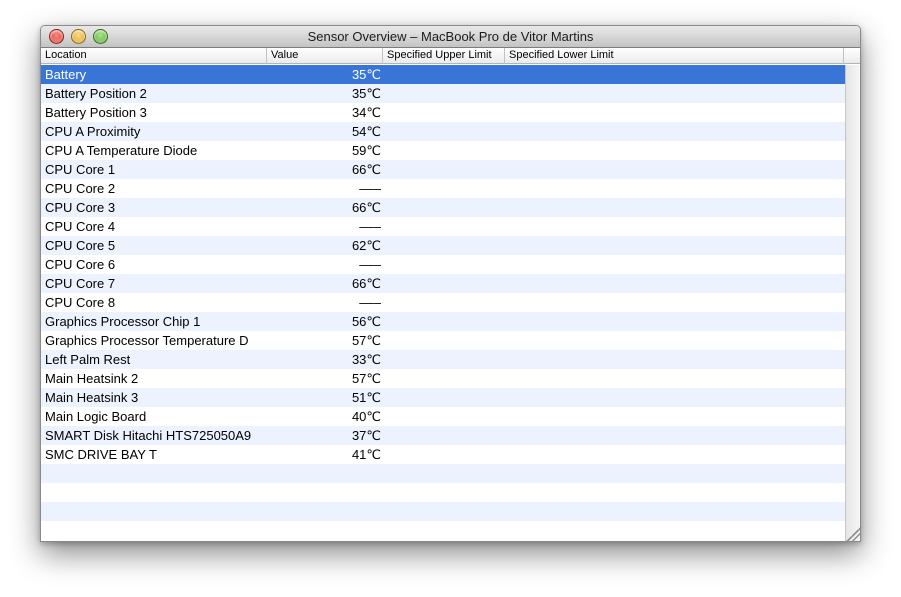 The image size is (901, 597). Describe the element at coordinates (443, 302) in the screenshot. I see `table-row: CPU Core 8 –––` at that location.